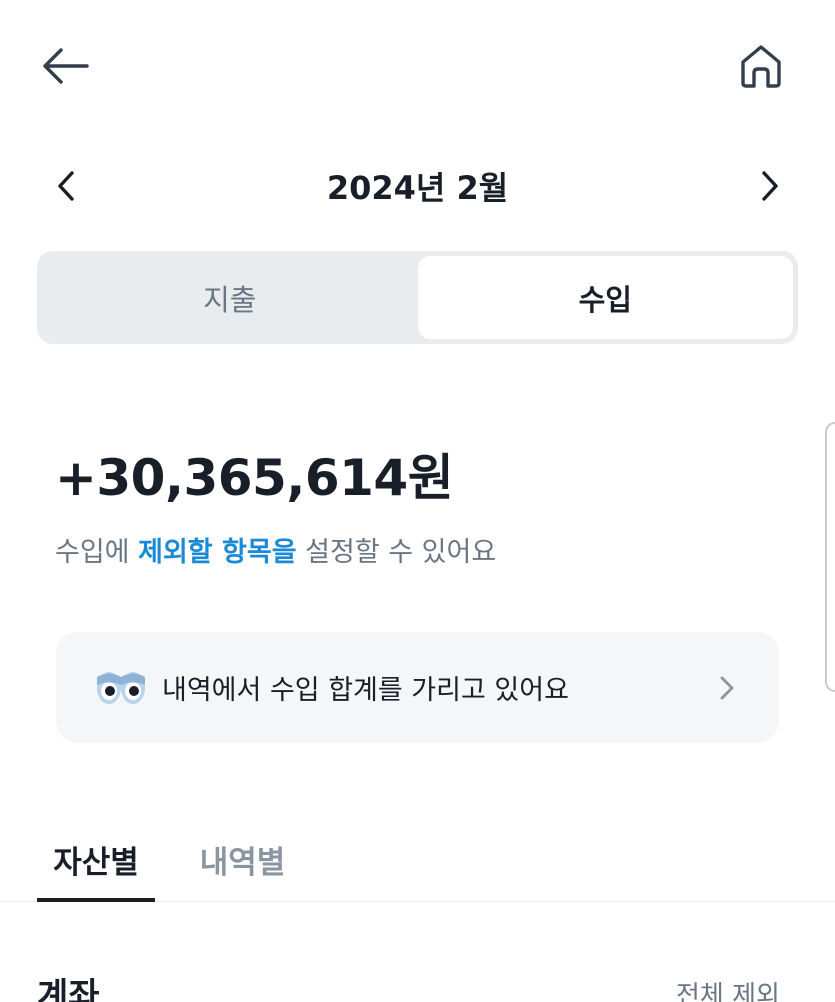 The height and width of the screenshot is (1002, 835). I want to click on hidden-total-text: 내역에서 수입 합계를 가리고 있어요, so click(365, 690).